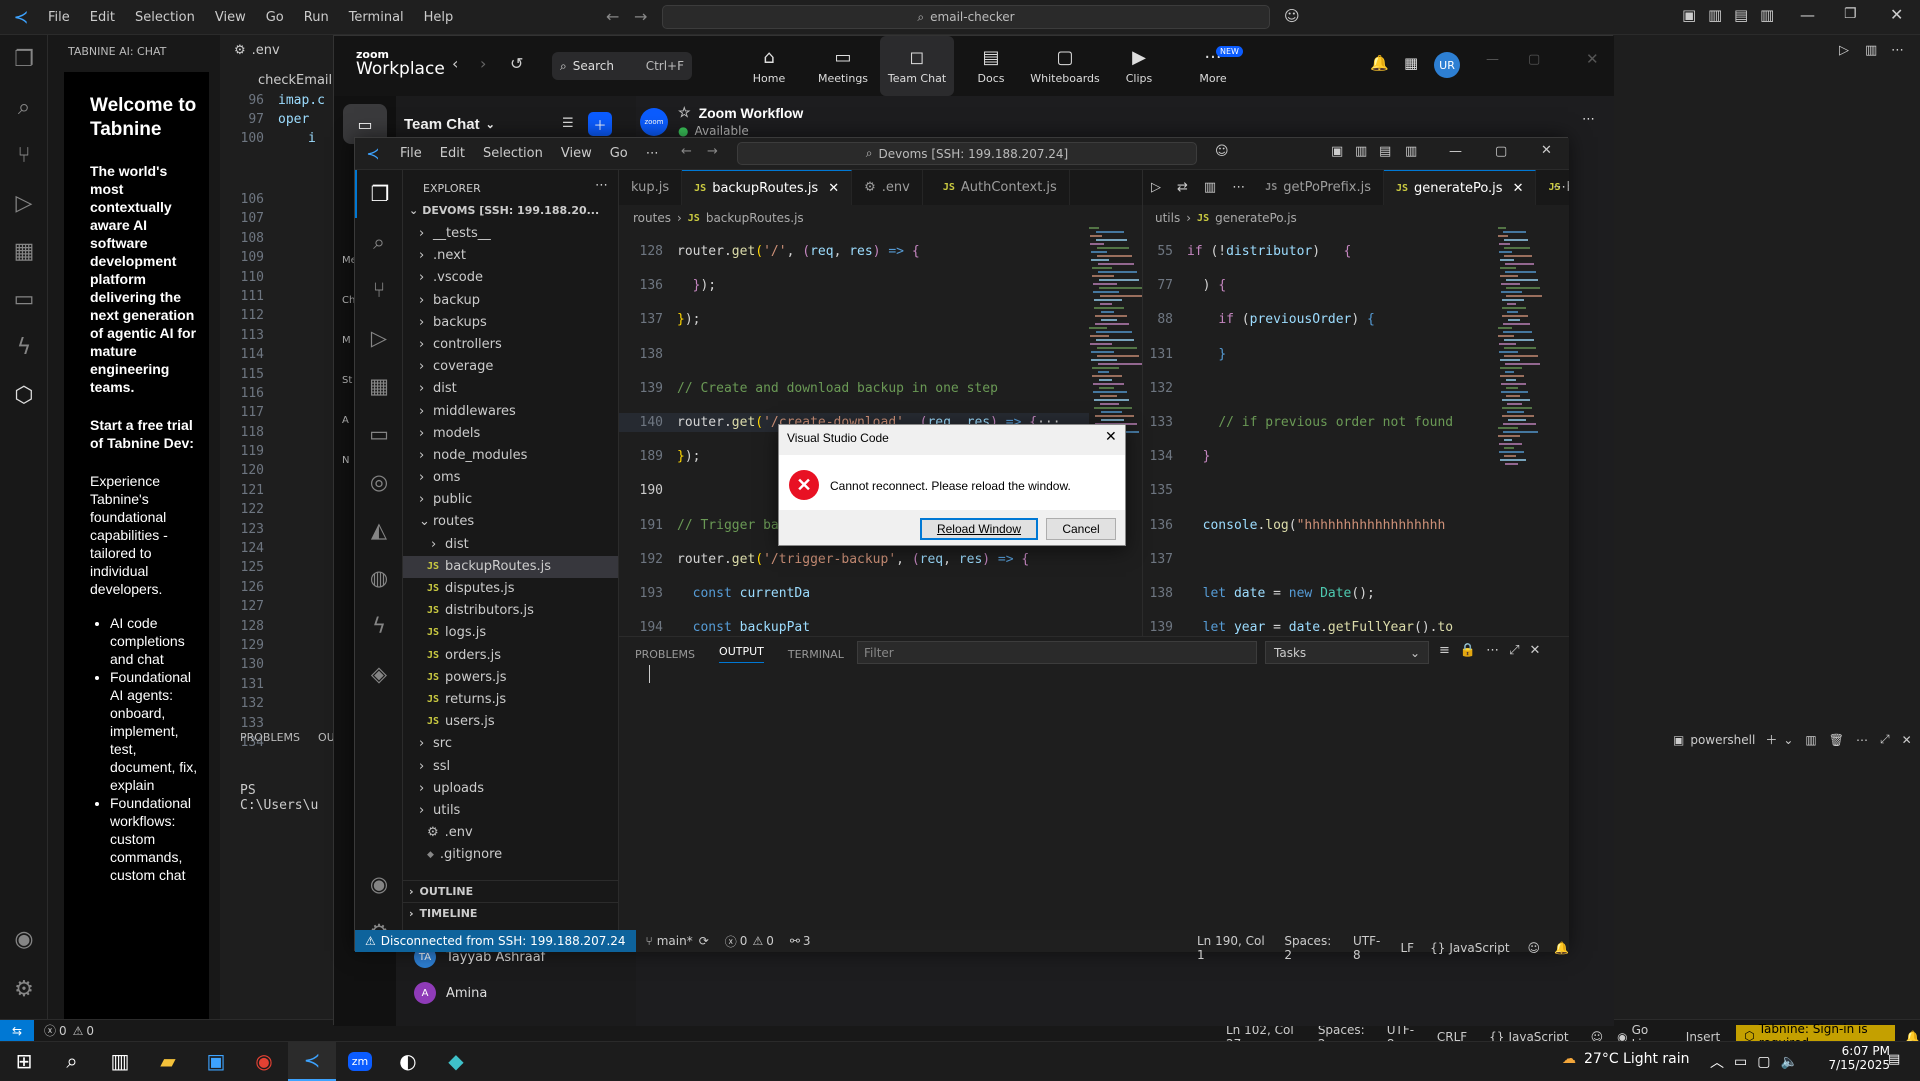 This screenshot has width=1920, height=1081. I want to click on menu-edit: Edit, so click(452, 153).